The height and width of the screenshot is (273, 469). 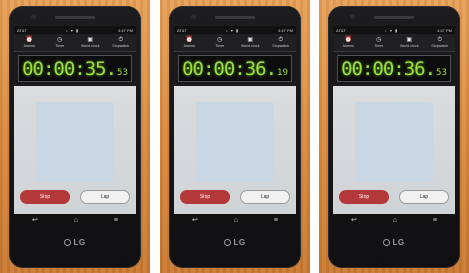 I want to click on elapsed-hundredths: 19, so click(x=282, y=73).